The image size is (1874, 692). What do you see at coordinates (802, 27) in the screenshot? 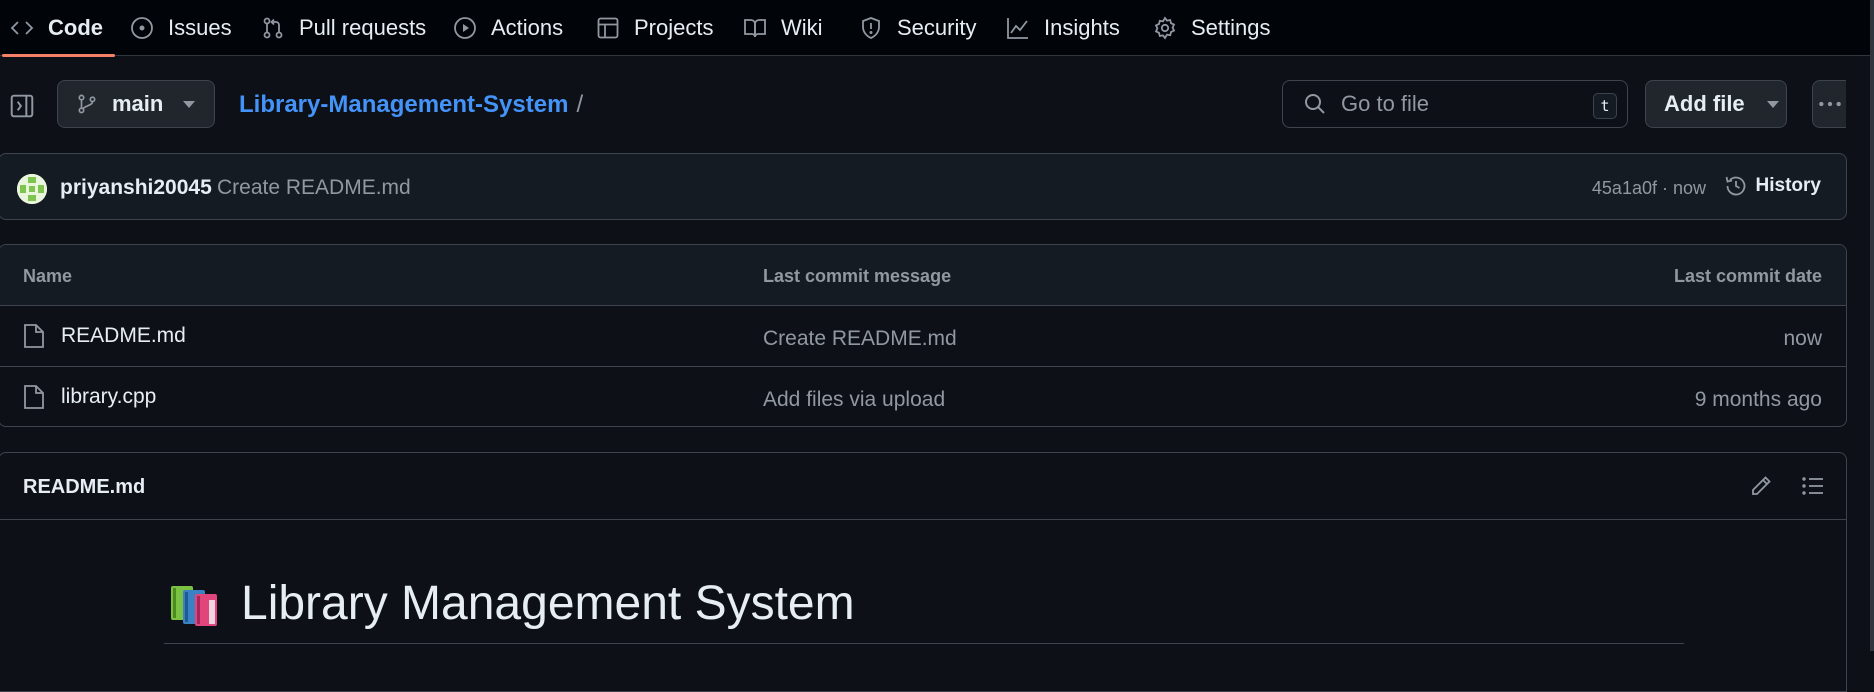
I see `tab-label: Wiki` at bounding box center [802, 27].